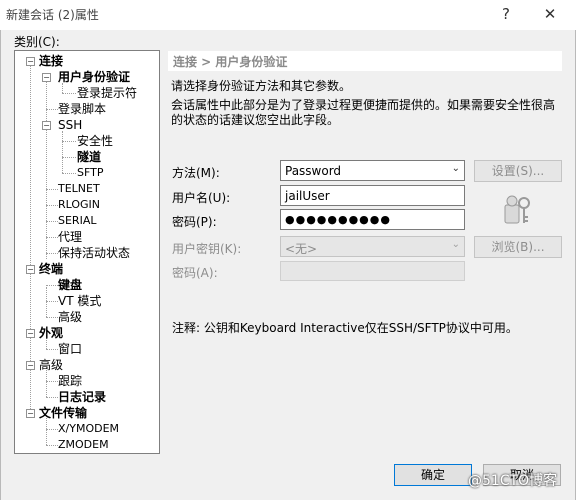 The width and height of the screenshot is (576, 500). What do you see at coordinates (506, 15) in the screenshot?
I see `help-icon: ?` at bounding box center [506, 15].